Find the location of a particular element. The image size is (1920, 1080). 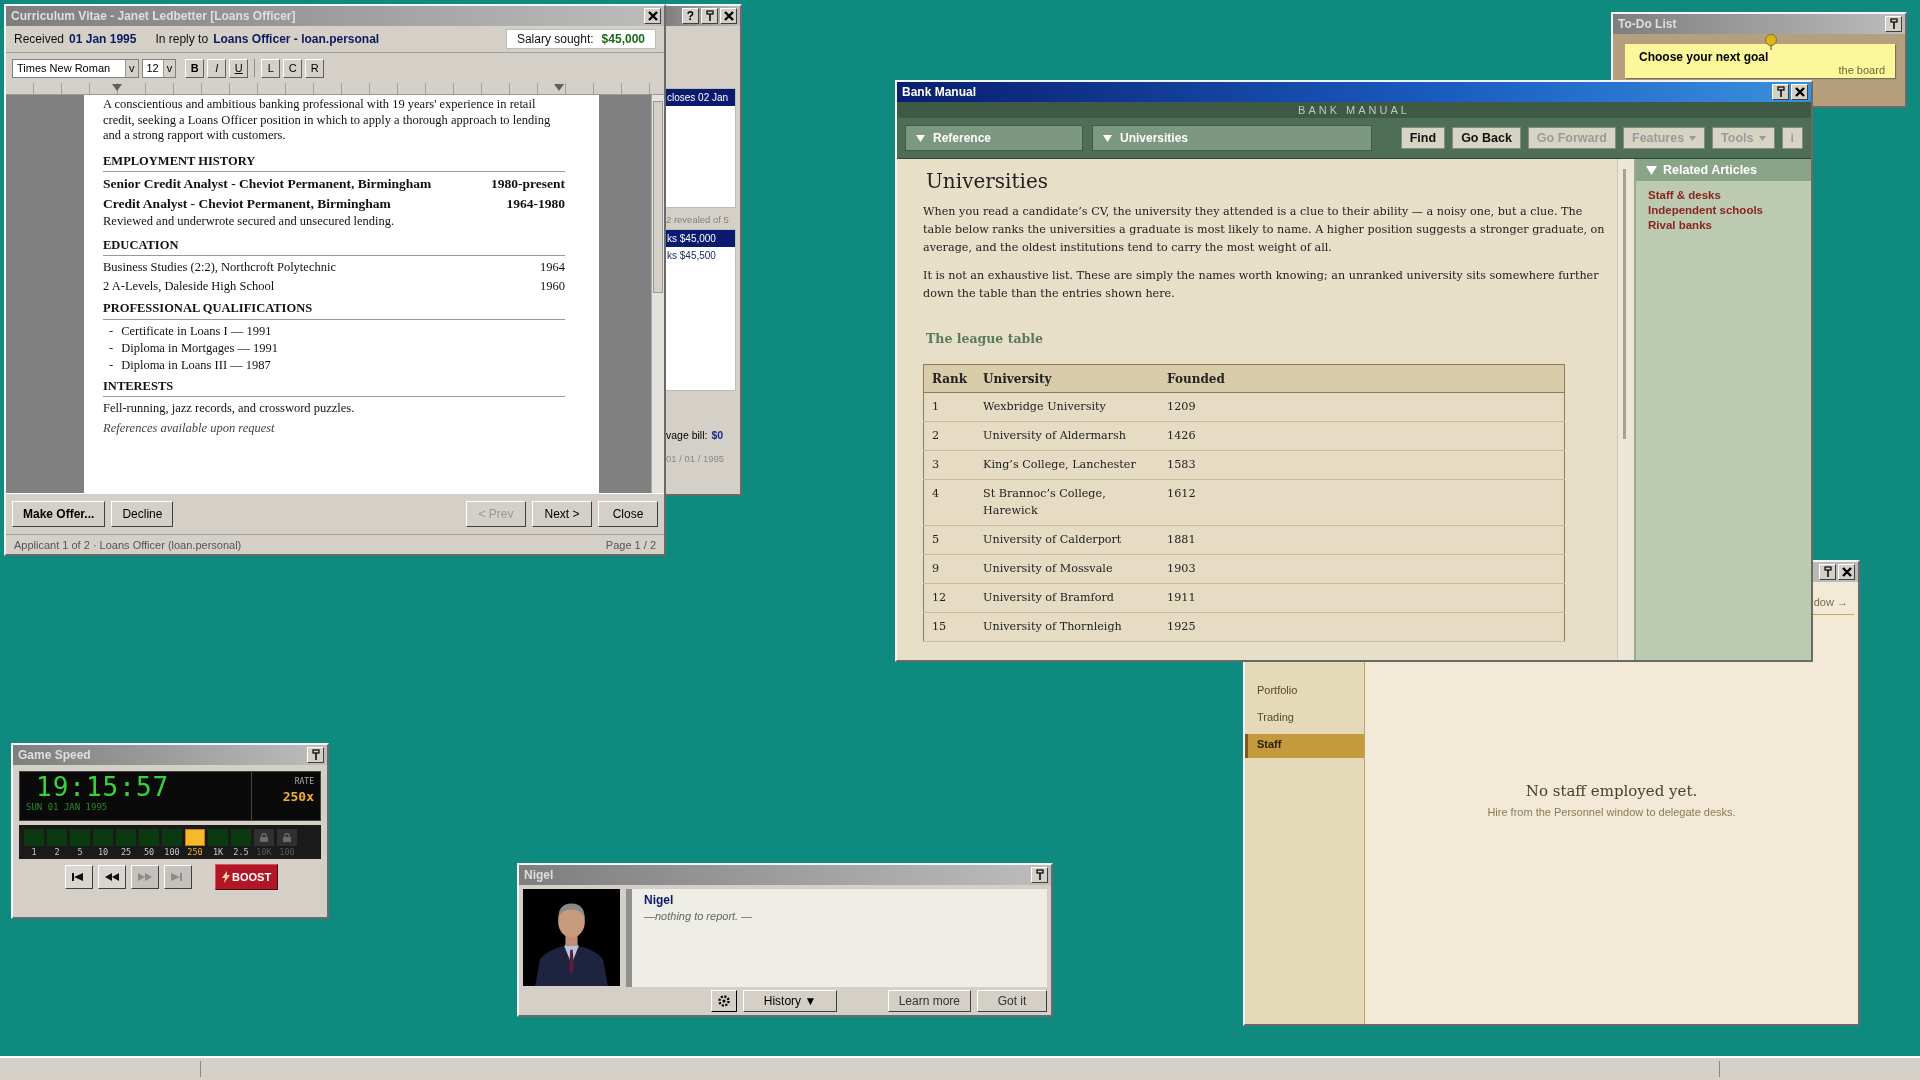

align-left-button: L is located at coordinates (271, 68).